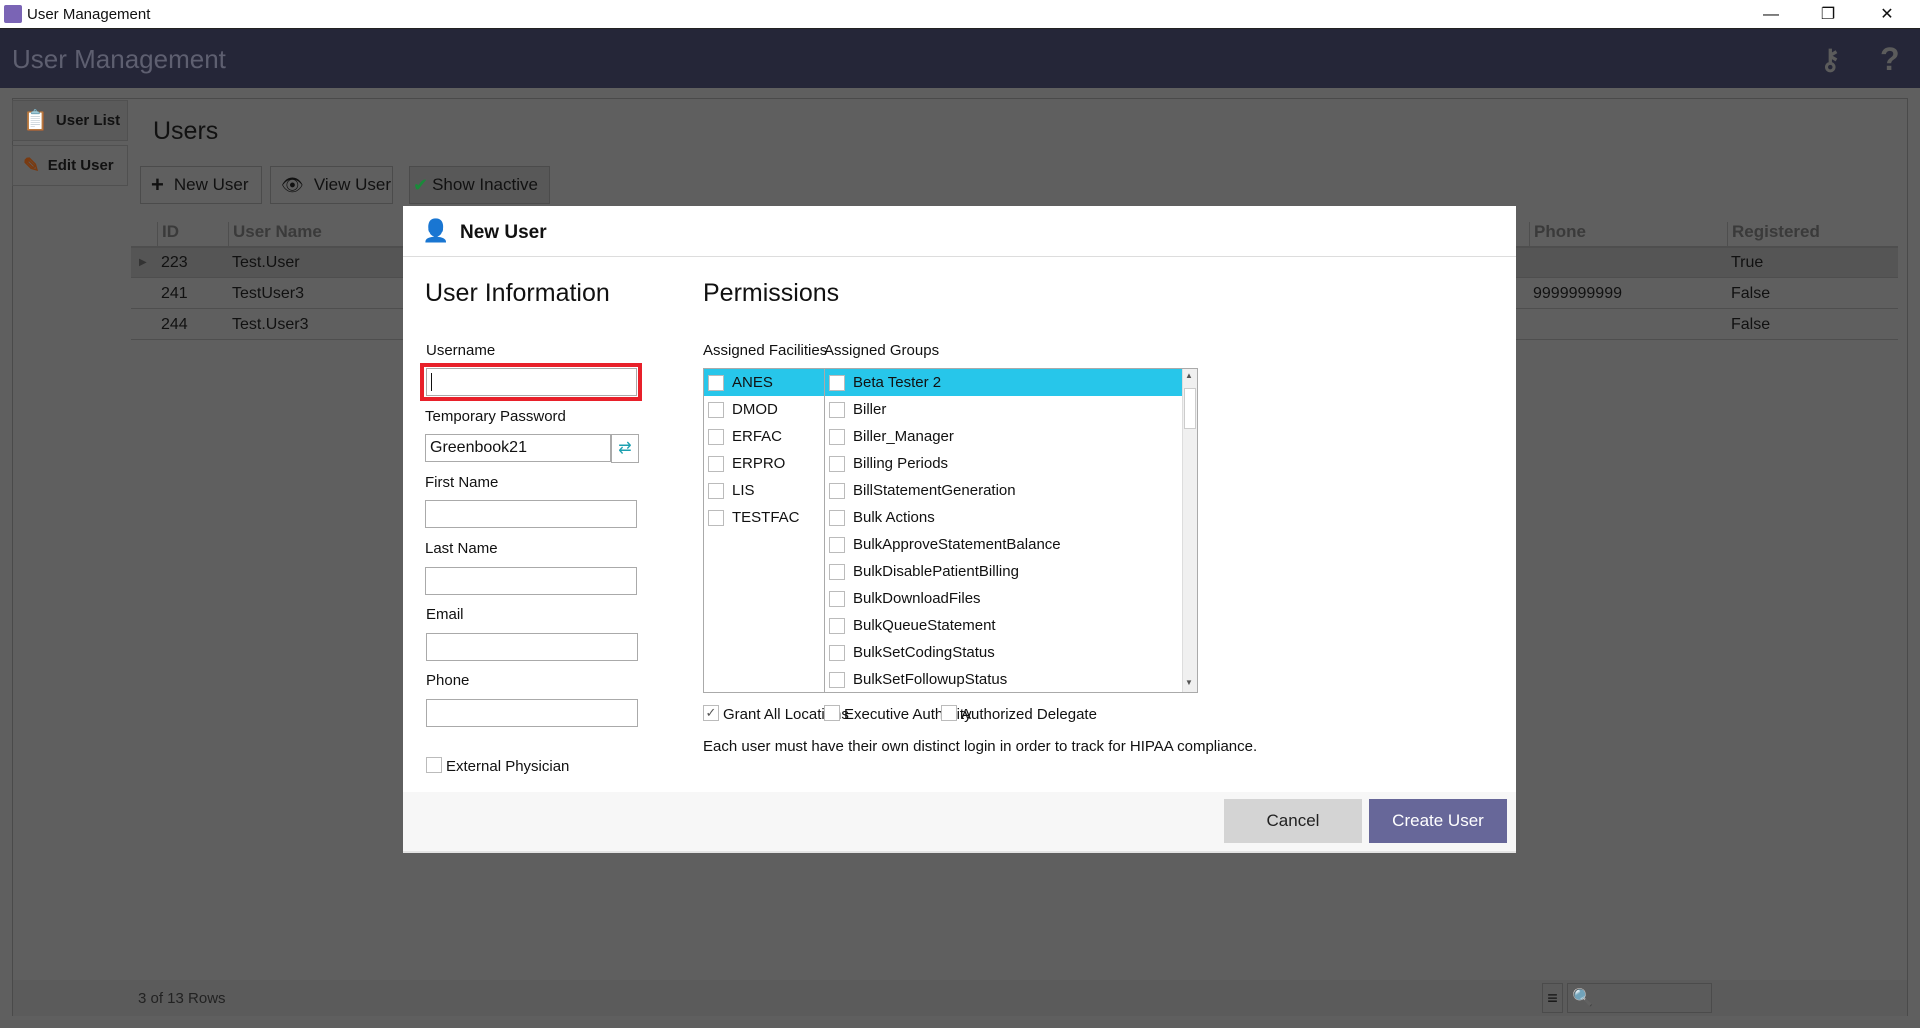 The image size is (1920, 1028). I want to click on external-physician-checkbox, so click(434, 765).